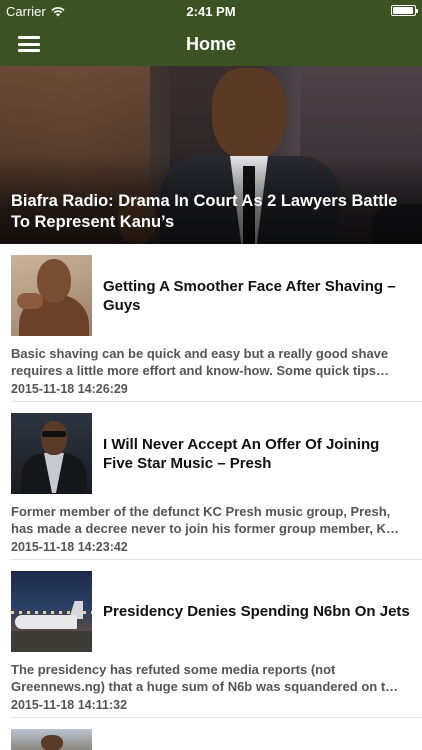 The width and height of the screenshot is (422, 750). I want to click on battery-icon, so click(404, 10).